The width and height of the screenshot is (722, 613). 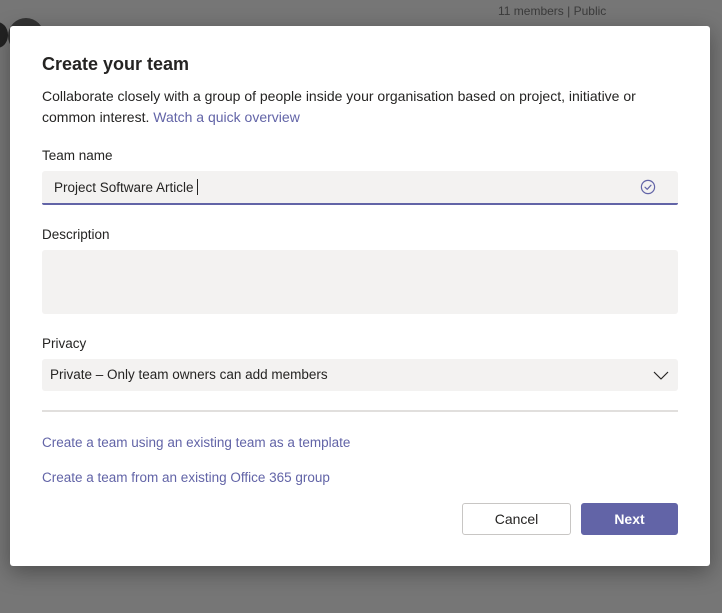 What do you see at coordinates (552, 11) in the screenshot?
I see `background-team-members-text: 11 members | Public` at bounding box center [552, 11].